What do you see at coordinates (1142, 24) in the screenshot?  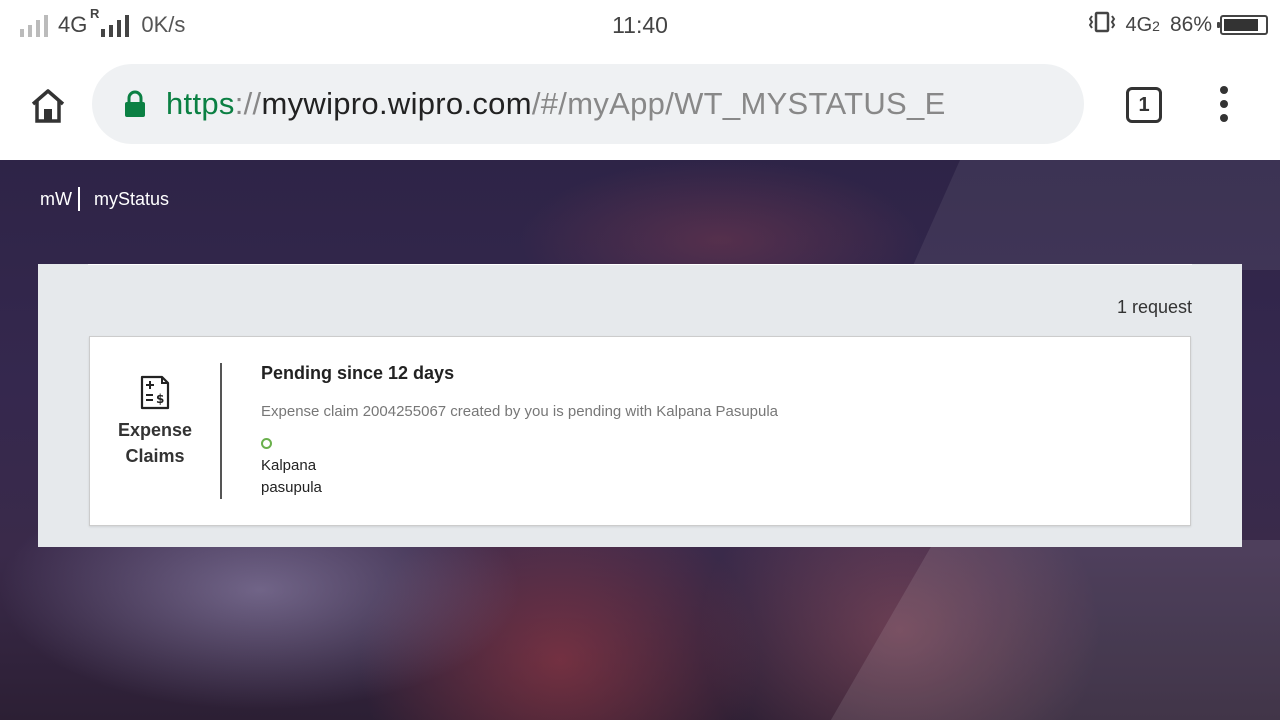 I see `network-type-sim2: 4G2` at bounding box center [1142, 24].